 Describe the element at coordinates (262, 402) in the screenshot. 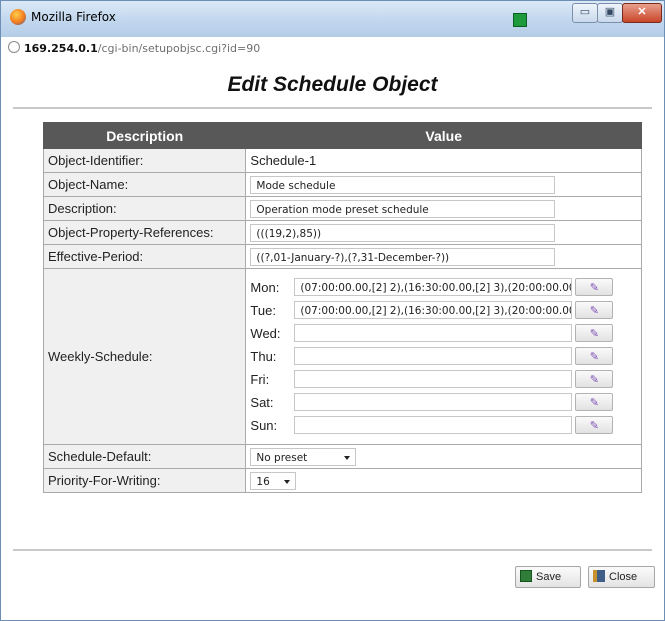

I see `day-label-sat: Sat:` at that location.